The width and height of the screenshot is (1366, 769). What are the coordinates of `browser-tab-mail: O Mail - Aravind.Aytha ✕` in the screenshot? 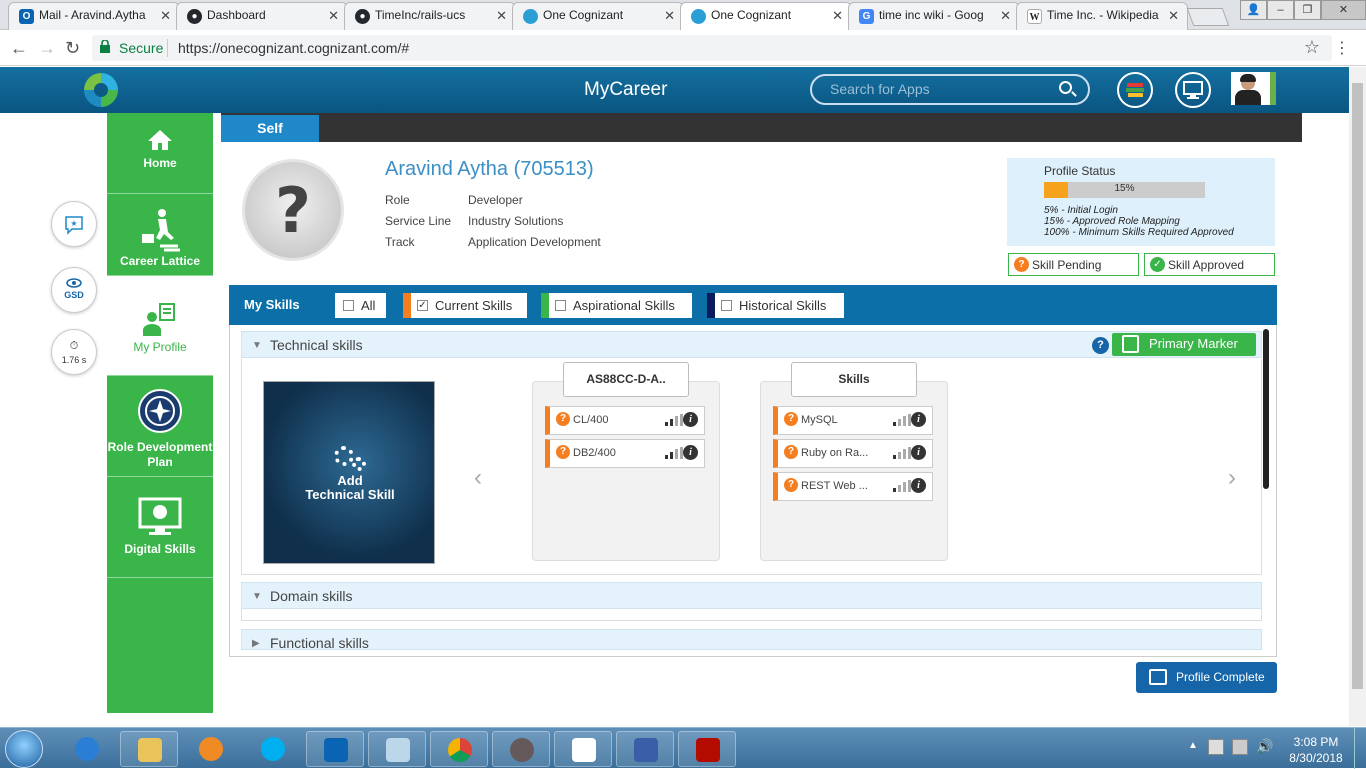 It's located at (94, 16).